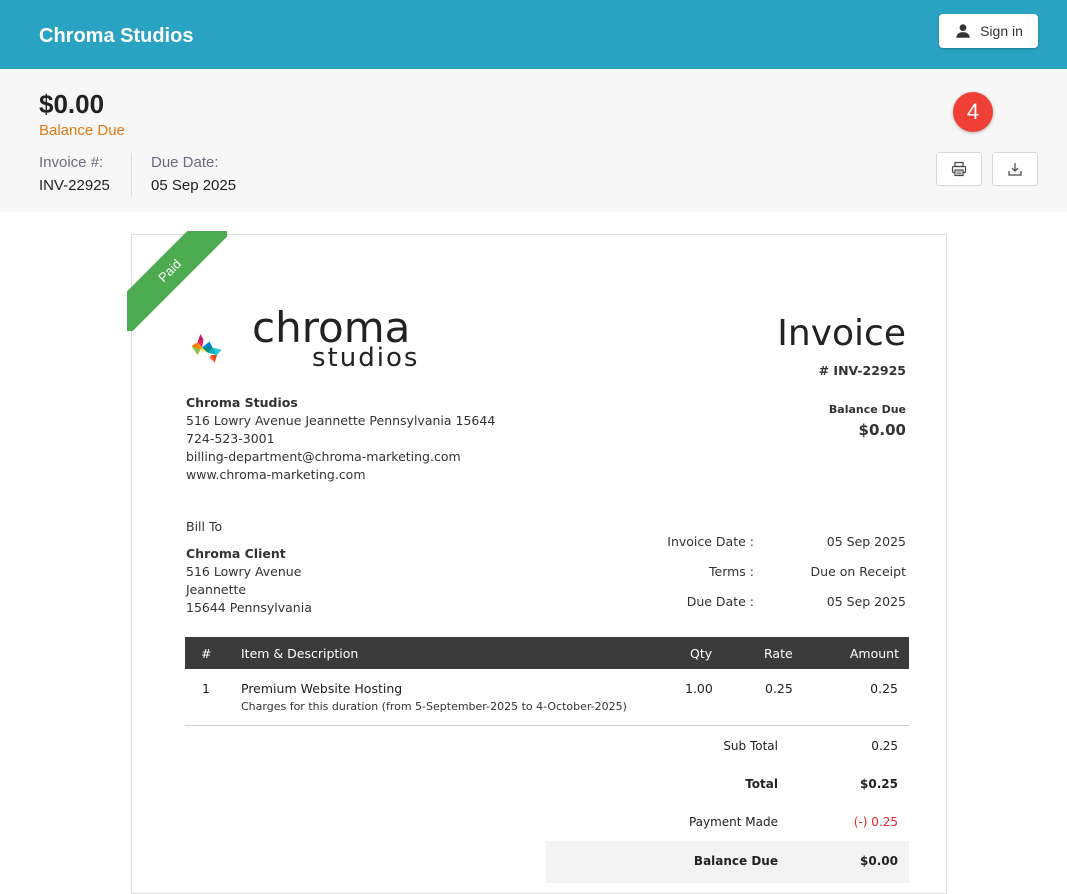 This screenshot has height=894, width=1067. I want to click on invoice-date-label: Invoice Date :, so click(710, 541).